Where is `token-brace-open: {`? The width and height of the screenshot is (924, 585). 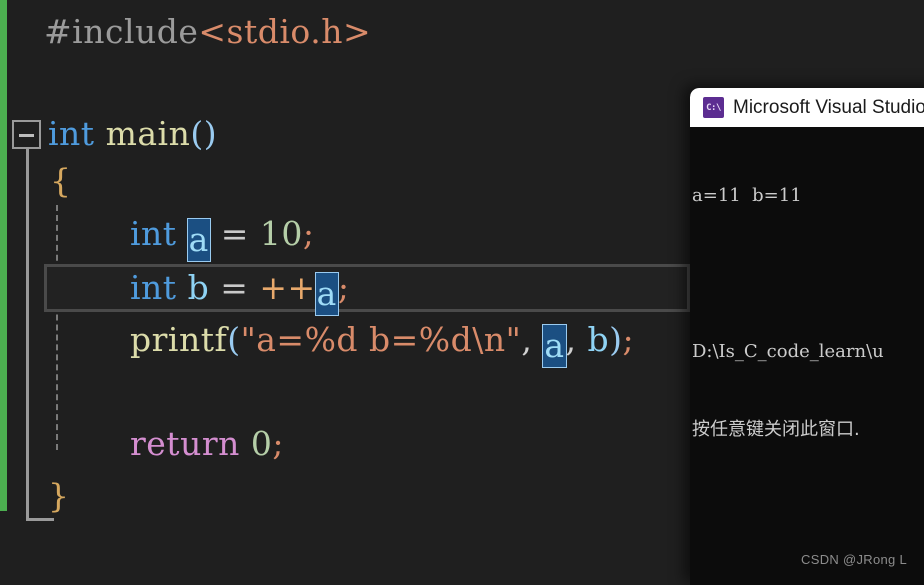
token-brace-open: { is located at coordinates (61, 180).